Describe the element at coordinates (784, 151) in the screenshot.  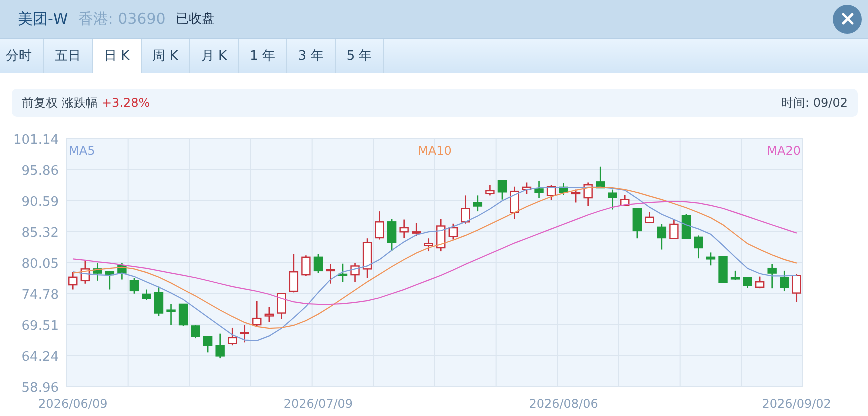
I see `legend-label: MA20` at that location.